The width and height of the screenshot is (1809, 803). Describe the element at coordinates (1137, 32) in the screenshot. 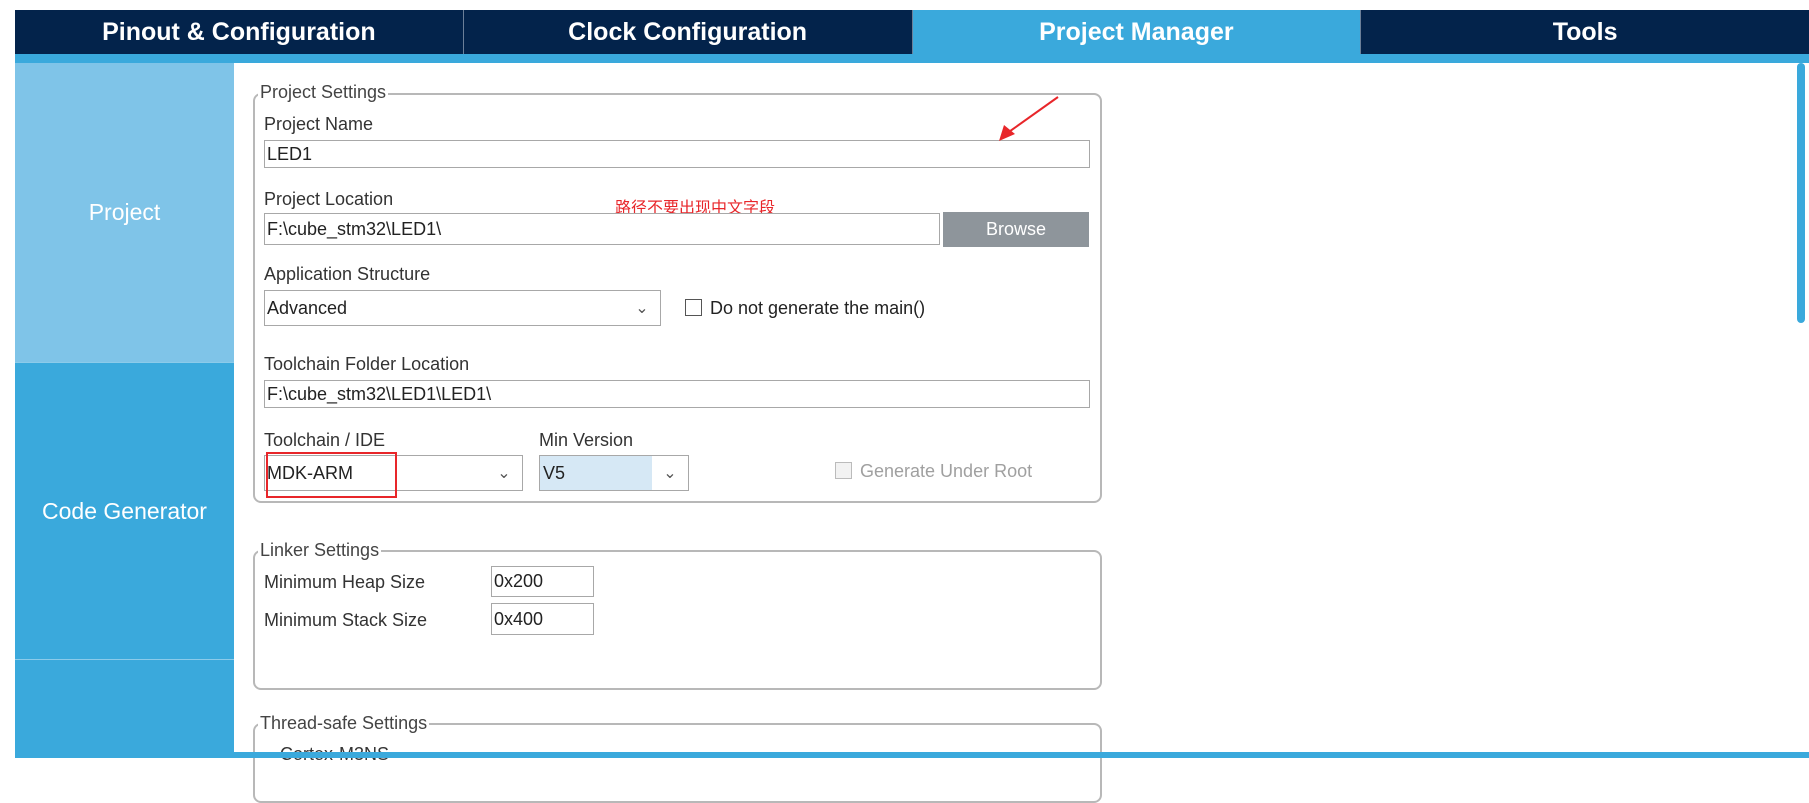

I see `tab-project-manager: Project Manager` at that location.